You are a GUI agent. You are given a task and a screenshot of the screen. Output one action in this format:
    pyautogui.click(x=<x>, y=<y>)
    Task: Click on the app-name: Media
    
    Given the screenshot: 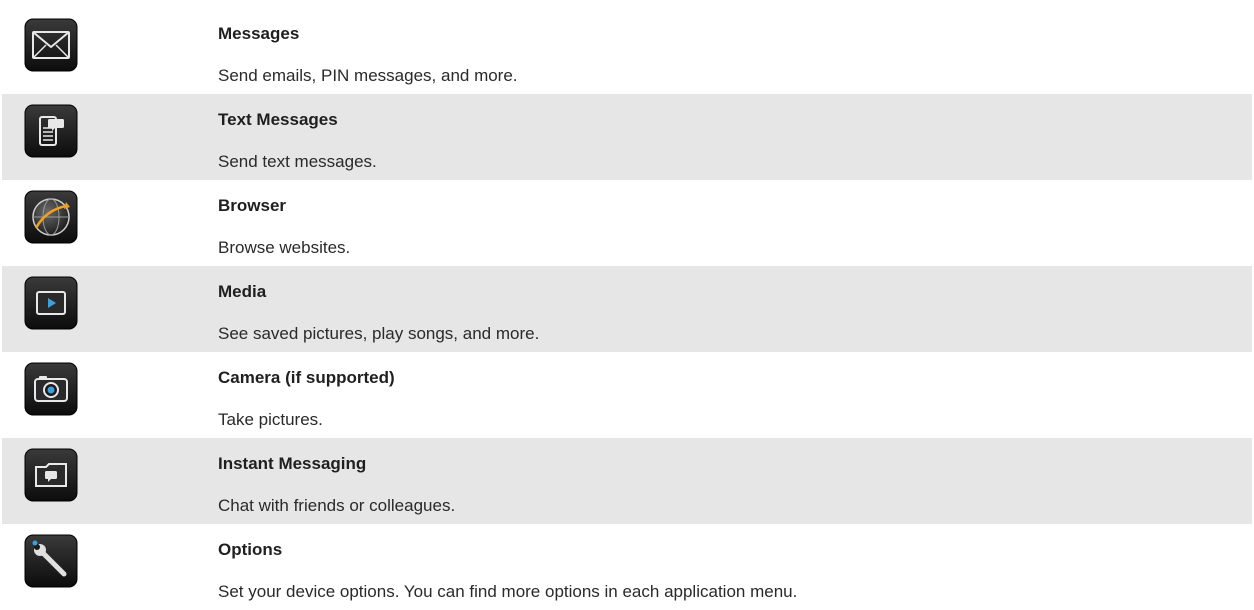 What is the action you would take?
    pyautogui.click(x=242, y=291)
    